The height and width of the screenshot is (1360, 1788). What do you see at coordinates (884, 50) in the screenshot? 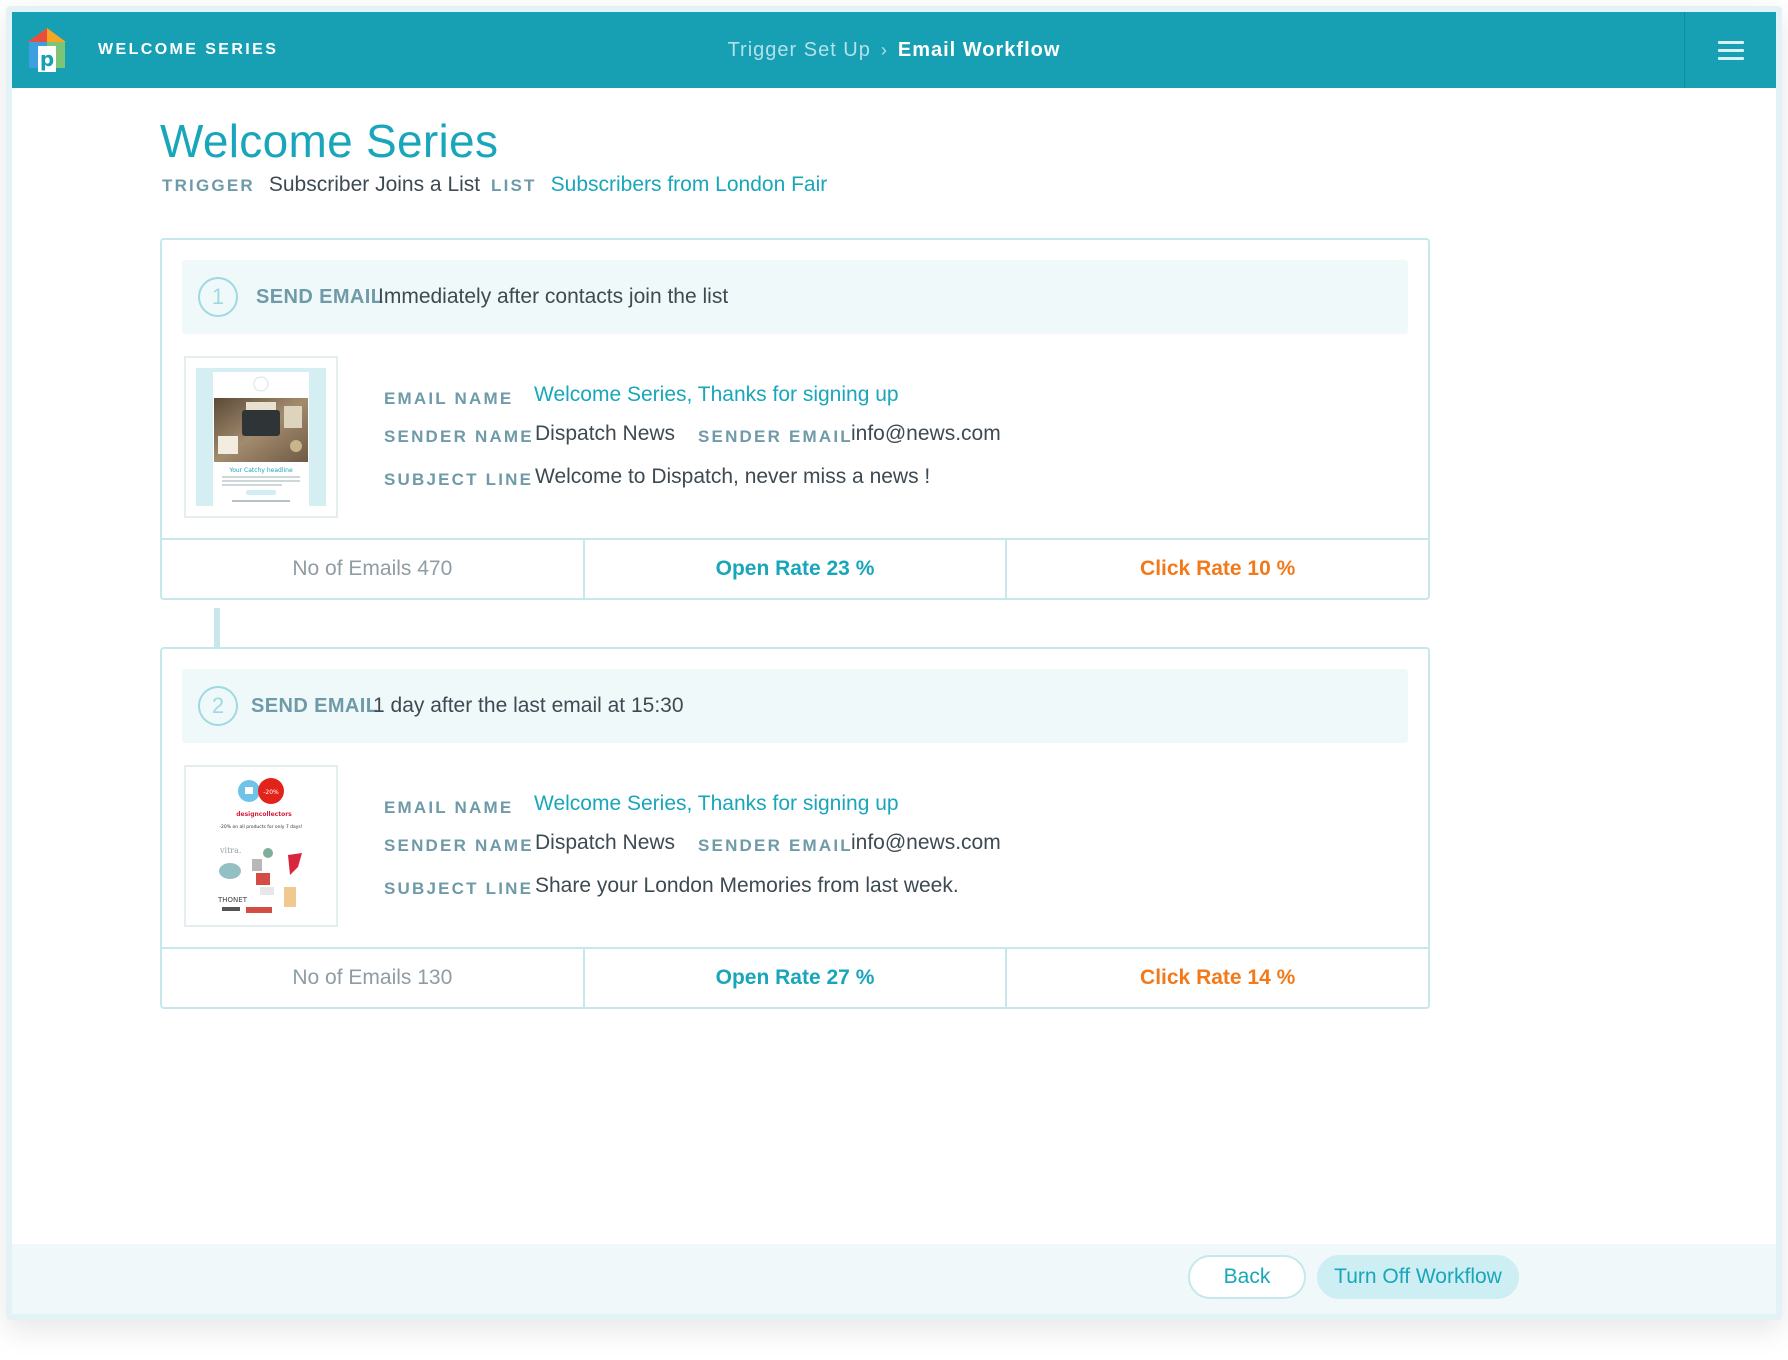
I see `chevron-right-icon: ›` at bounding box center [884, 50].